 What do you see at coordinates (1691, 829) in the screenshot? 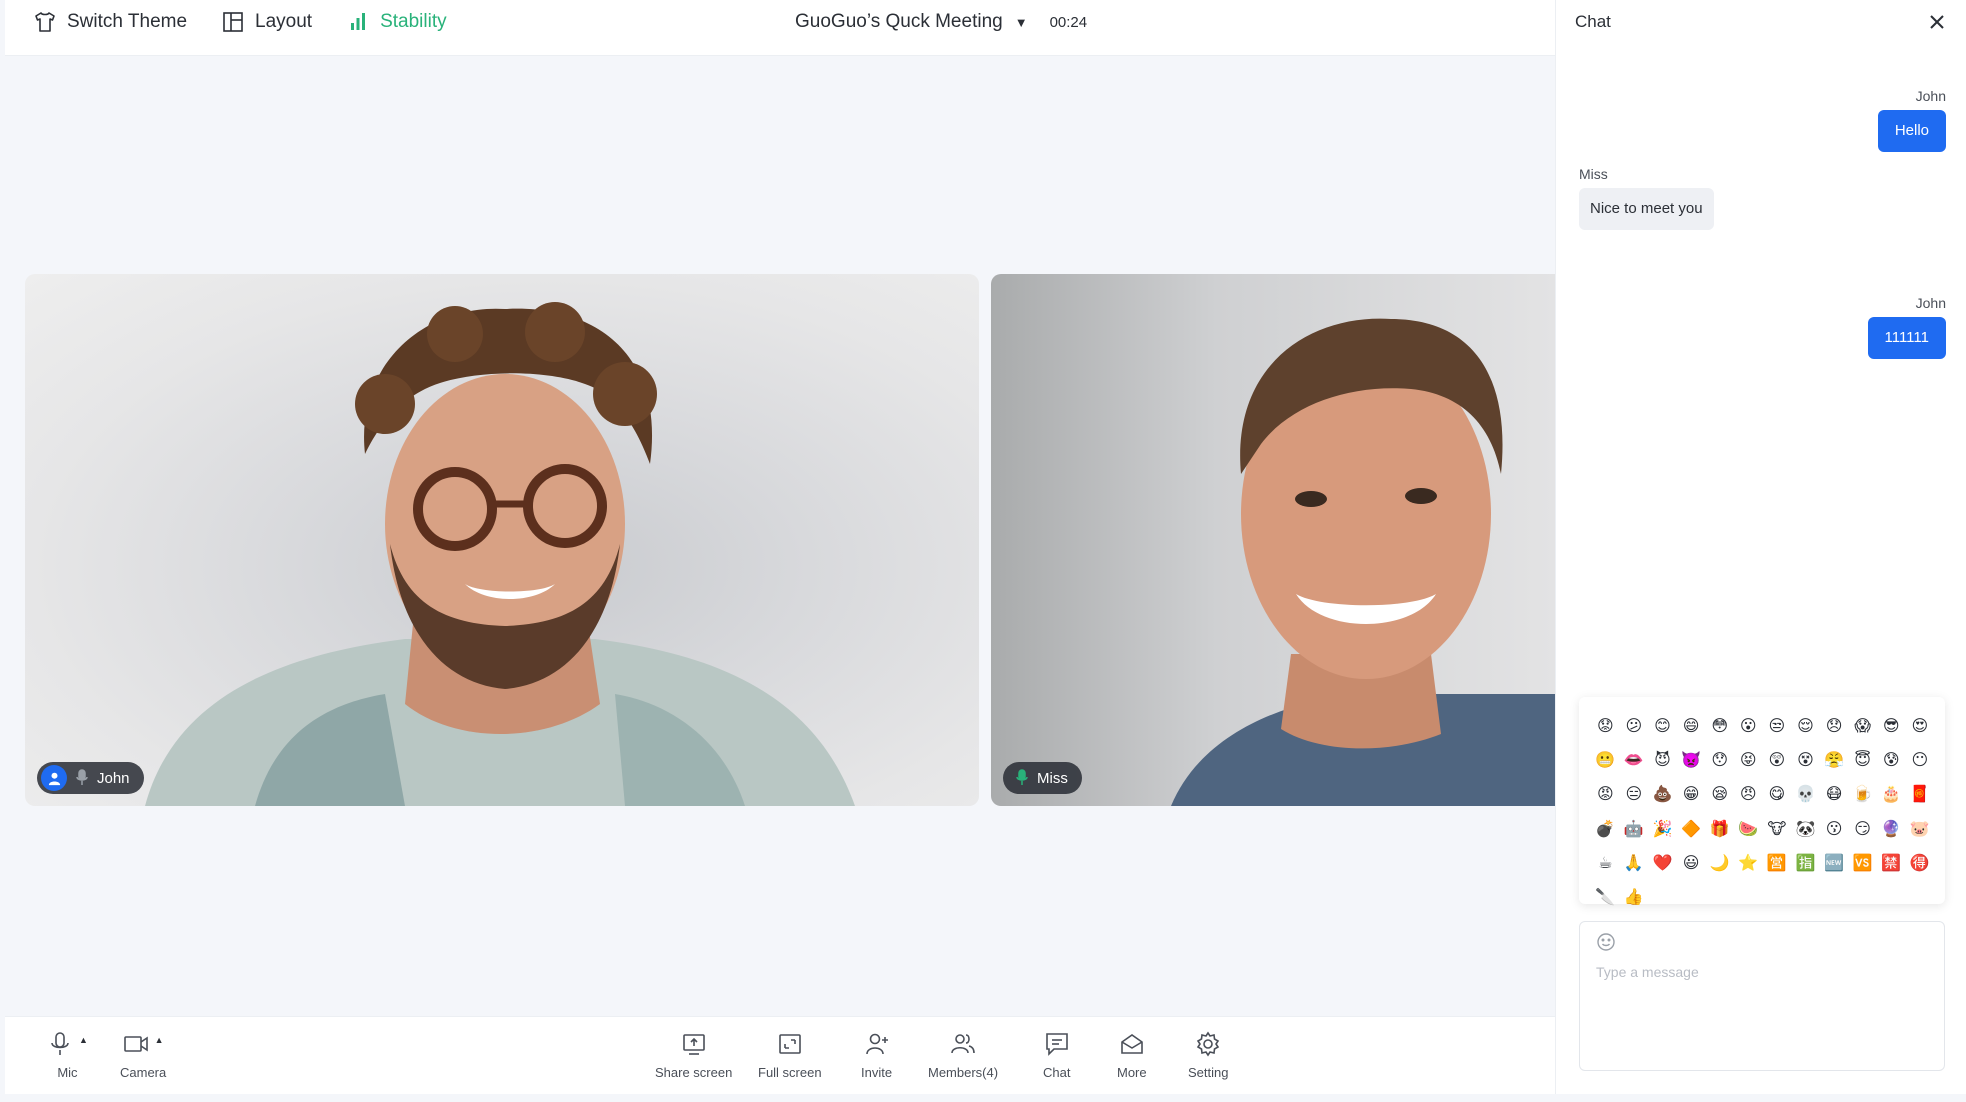
I see `emoji-item: 🔶` at bounding box center [1691, 829].